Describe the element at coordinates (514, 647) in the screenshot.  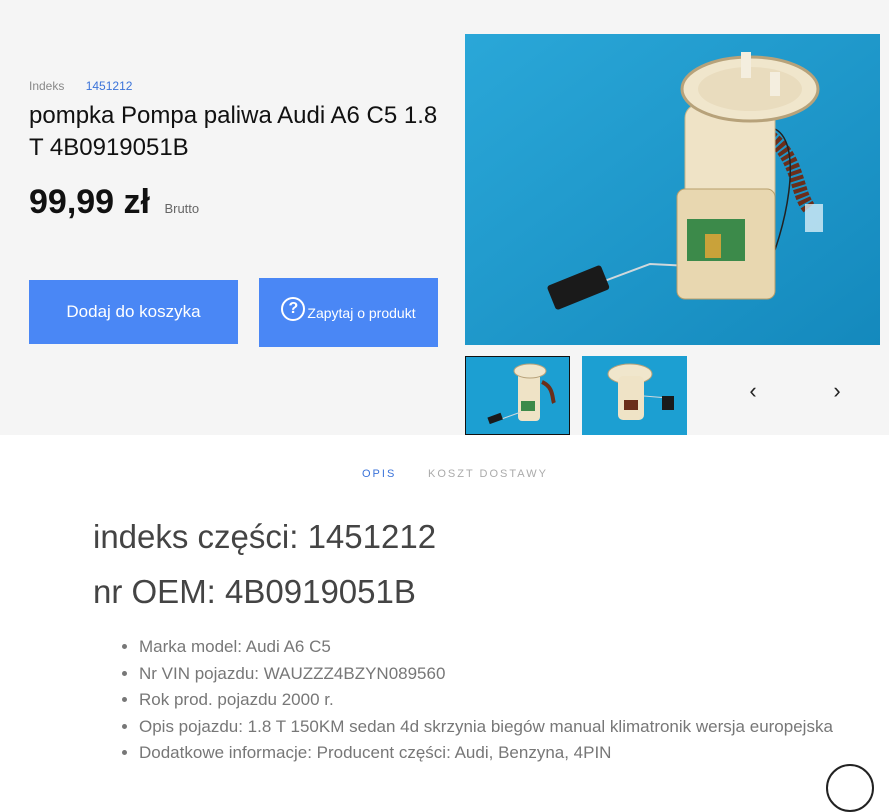
I see `spec-item: Marka model: Audi A6 C5` at that location.